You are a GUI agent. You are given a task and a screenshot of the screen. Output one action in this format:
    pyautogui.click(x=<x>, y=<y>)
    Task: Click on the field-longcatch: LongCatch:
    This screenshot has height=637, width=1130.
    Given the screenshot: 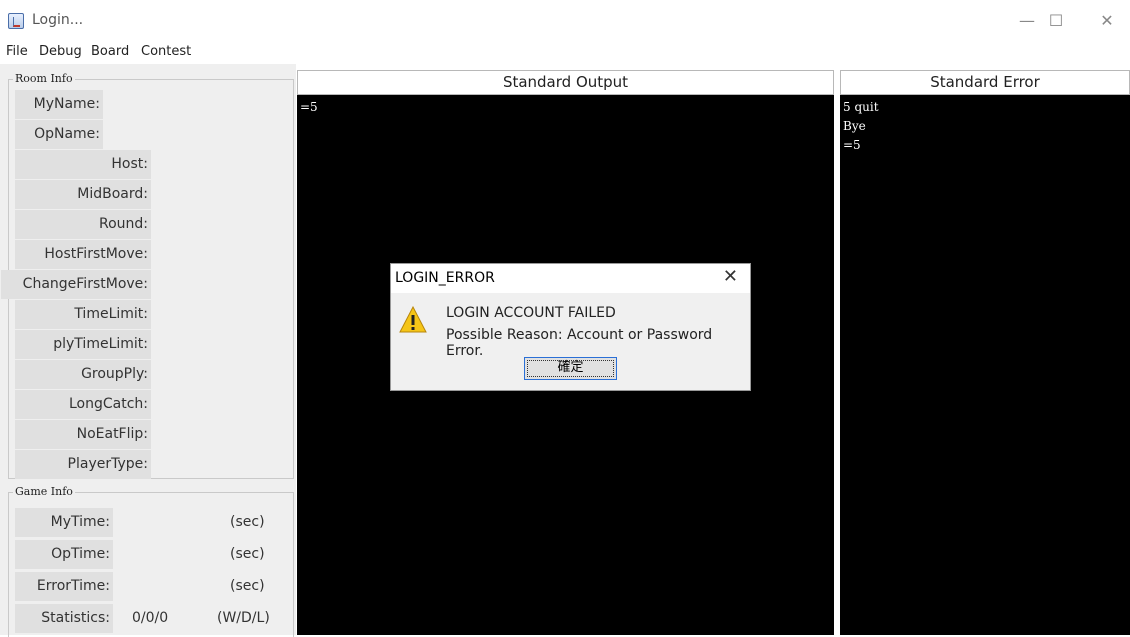 What is the action you would take?
    pyautogui.click(x=83, y=404)
    